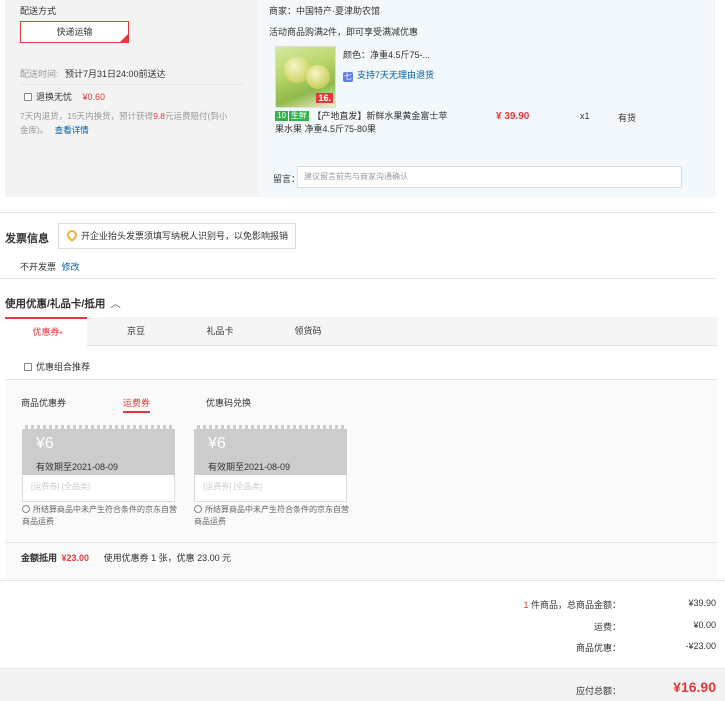  What do you see at coordinates (115, 74) in the screenshot?
I see `shipping-time-value: 预计7月31日24:00前送达` at bounding box center [115, 74].